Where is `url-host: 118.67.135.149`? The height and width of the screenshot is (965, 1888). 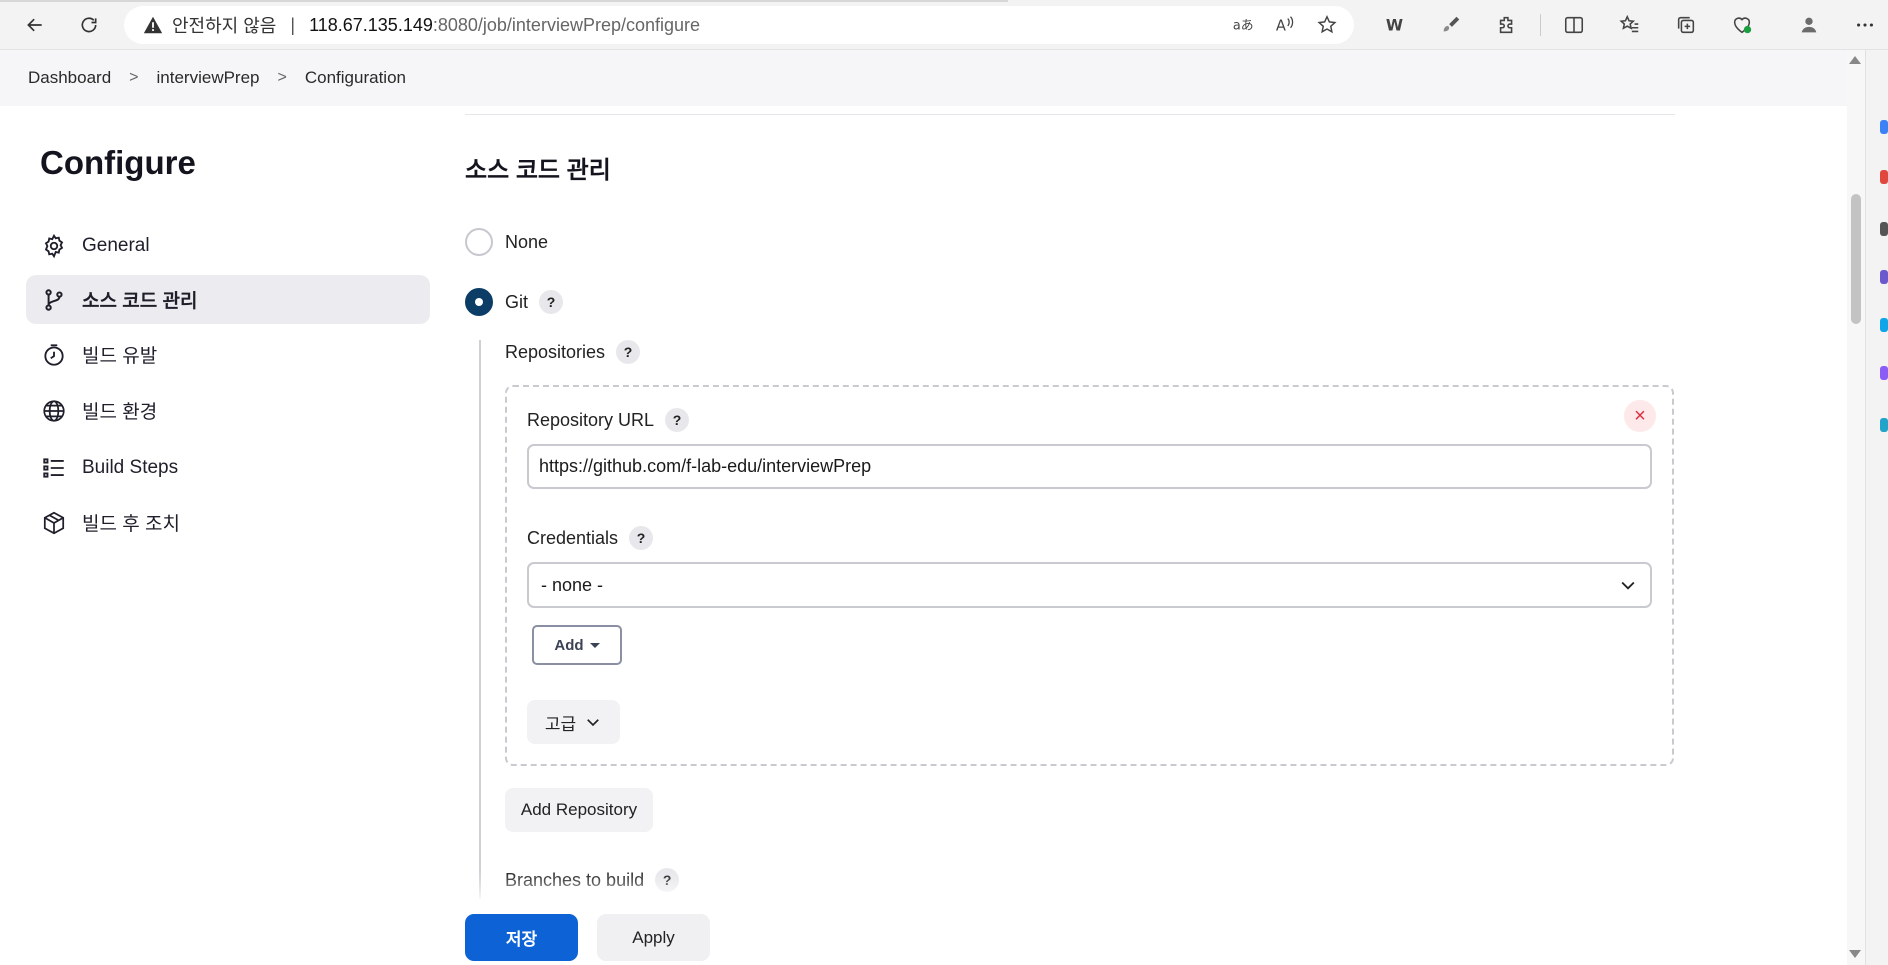 url-host: 118.67.135.149 is located at coordinates (371, 24).